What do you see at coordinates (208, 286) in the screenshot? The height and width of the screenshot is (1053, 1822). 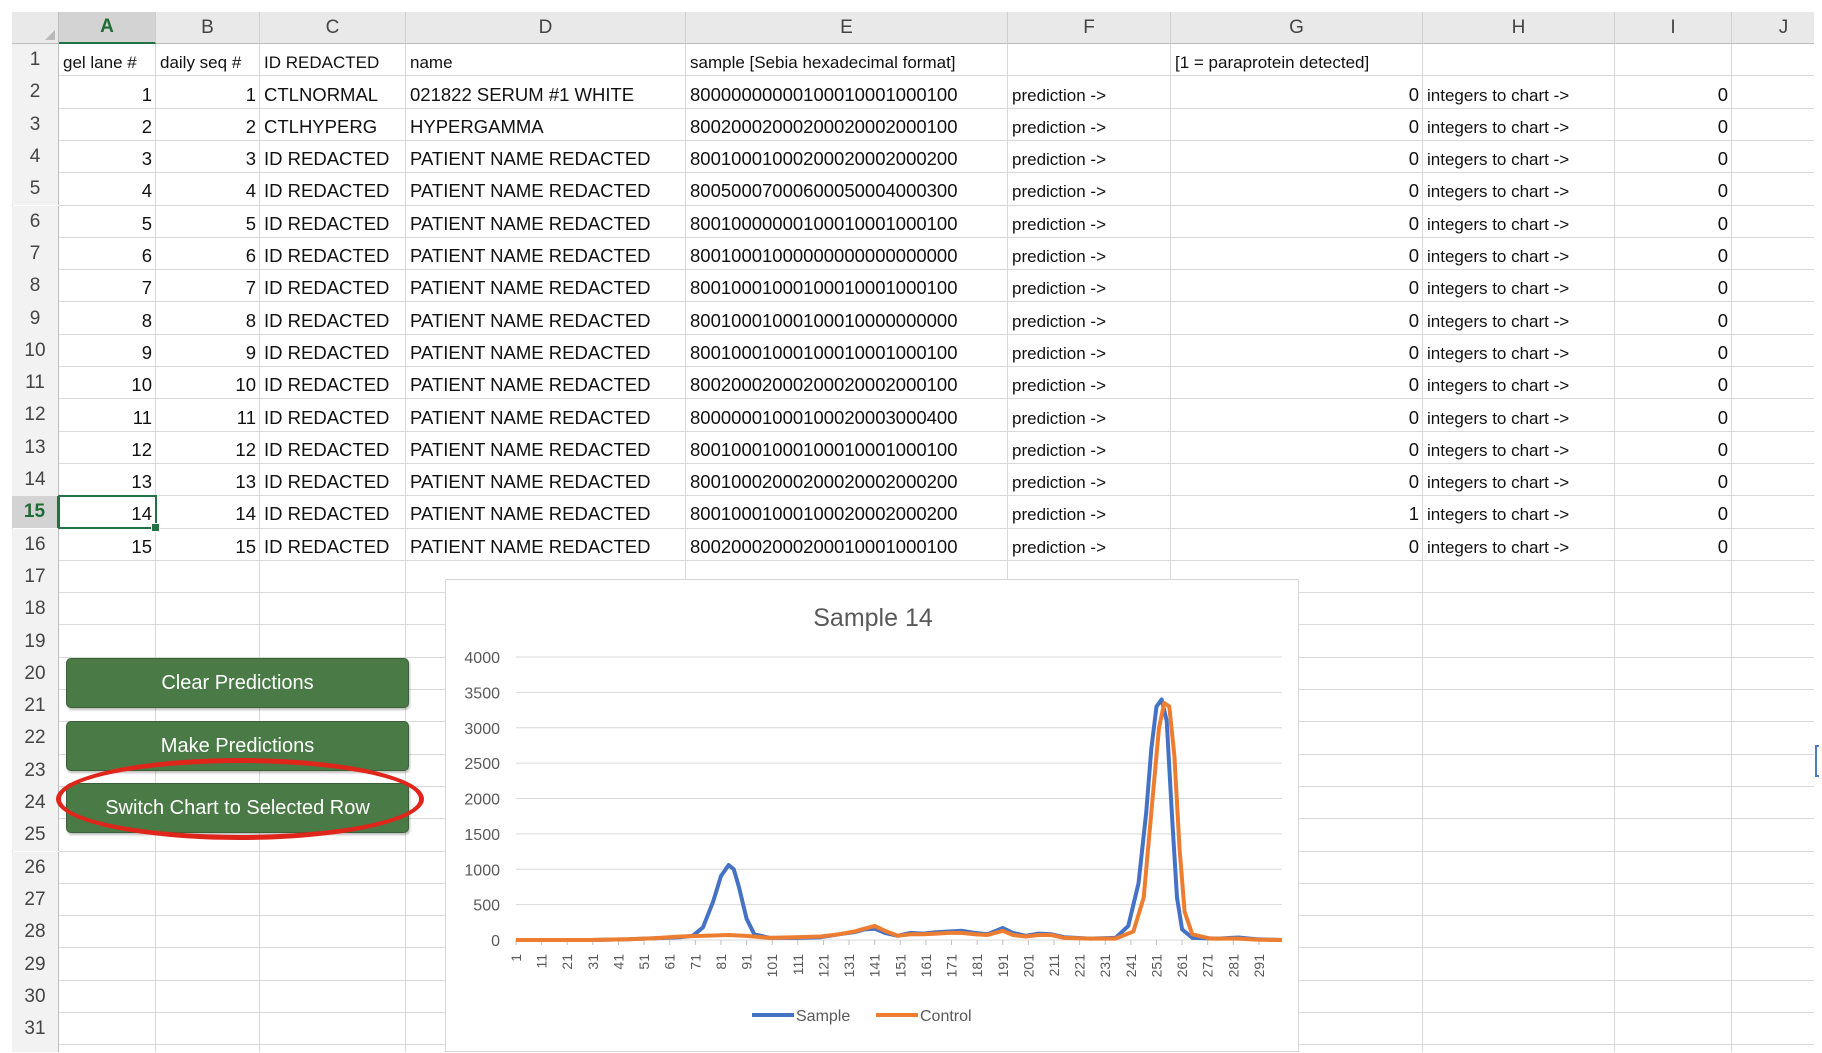 I see `cell-b8: 7` at bounding box center [208, 286].